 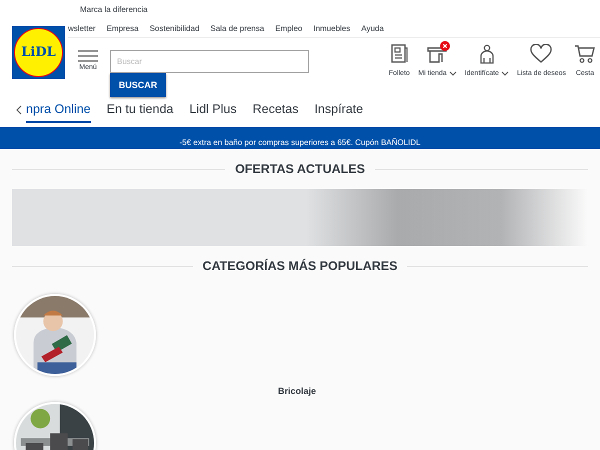 I want to click on top-link: Empleo, so click(x=288, y=28).